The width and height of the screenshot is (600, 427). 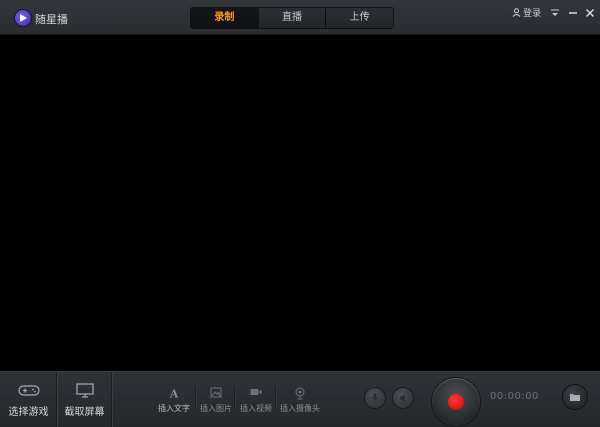 I want to click on webcam-icon, so click(x=300, y=393).